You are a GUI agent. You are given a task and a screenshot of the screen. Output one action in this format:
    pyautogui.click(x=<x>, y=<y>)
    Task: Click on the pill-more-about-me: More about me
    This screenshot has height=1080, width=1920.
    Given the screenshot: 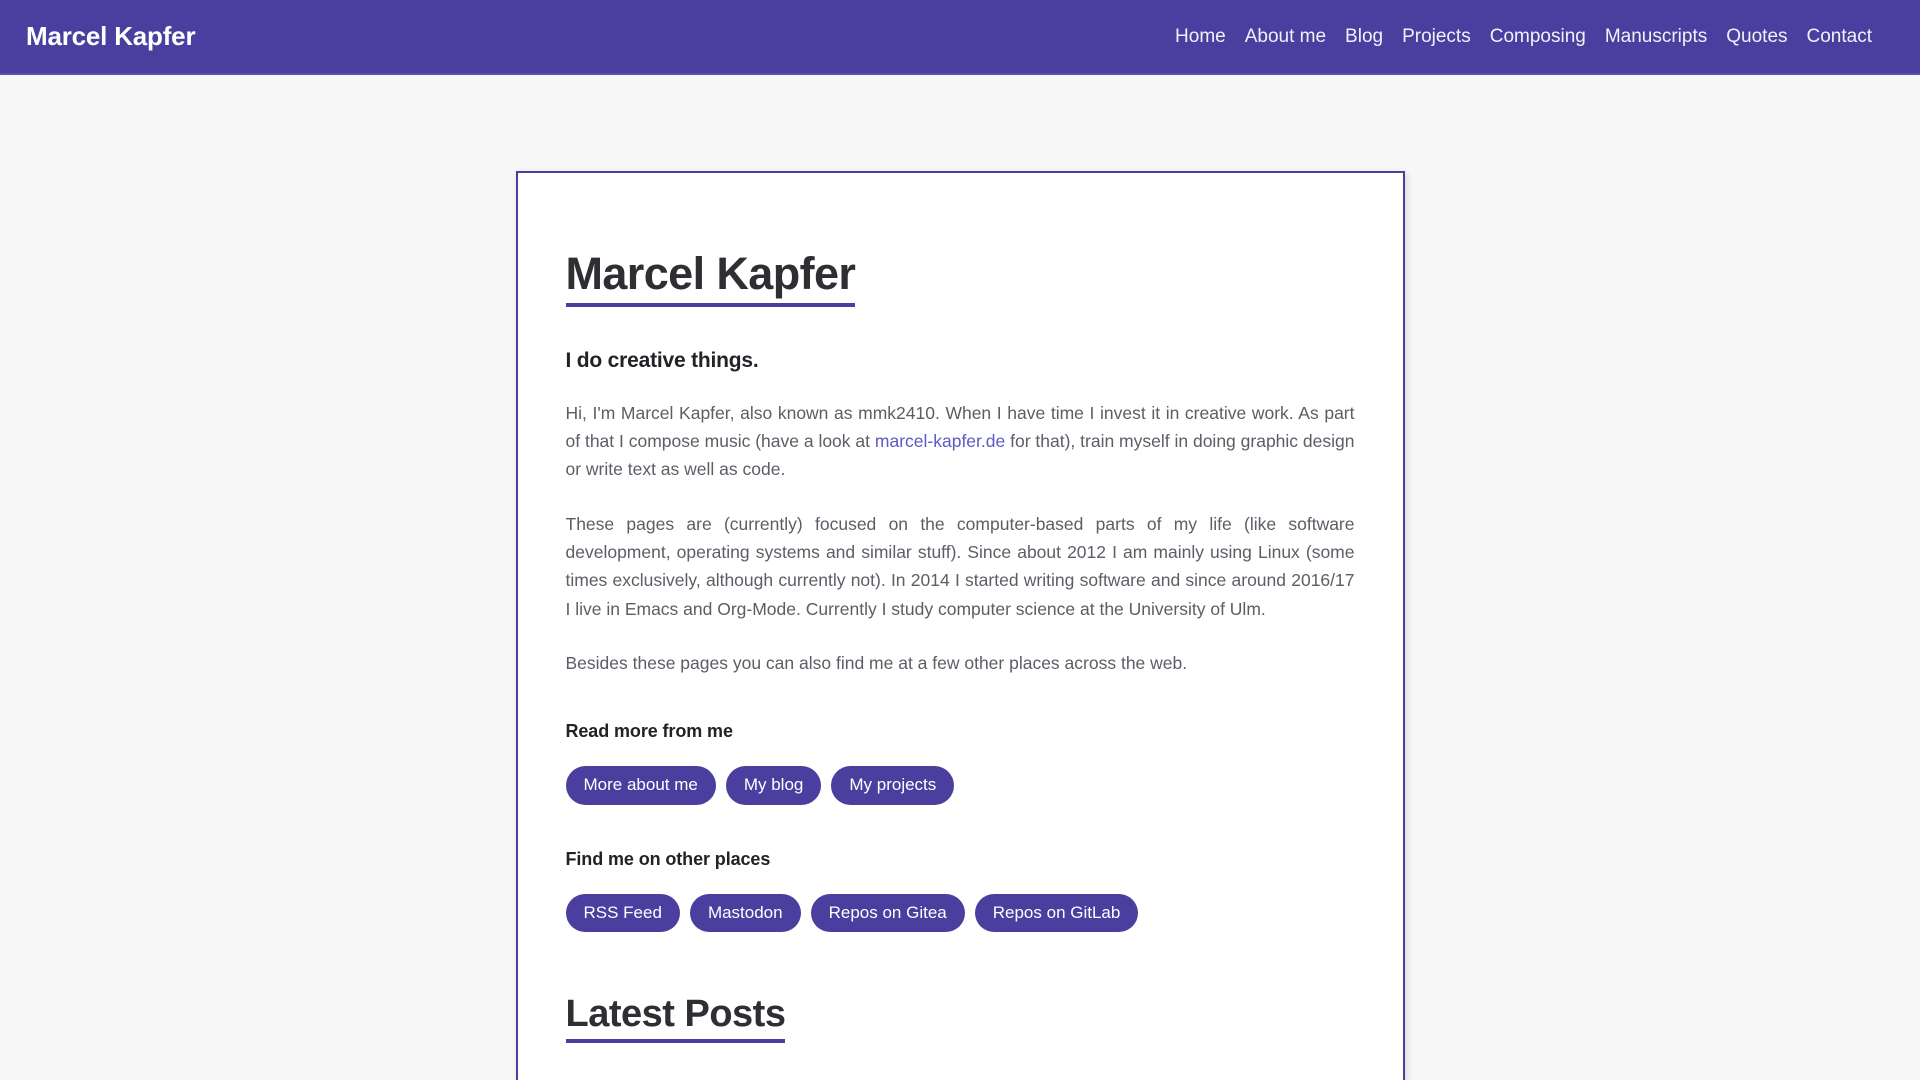 What is the action you would take?
    pyautogui.click(x=640, y=785)
    